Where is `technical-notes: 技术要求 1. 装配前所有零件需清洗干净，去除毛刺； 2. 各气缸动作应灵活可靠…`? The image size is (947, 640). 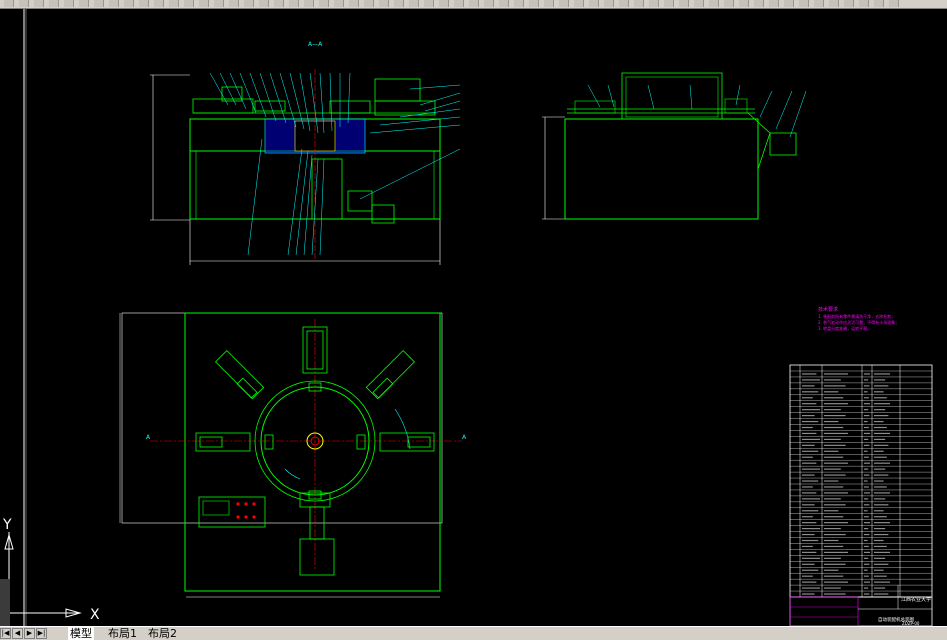
technical-notes: 技术要求 1. 装配前所有零件需清洗干净，去除毛刺； 2. 各气缸动作应灵活可靠… is located at coordinates (858, 318).